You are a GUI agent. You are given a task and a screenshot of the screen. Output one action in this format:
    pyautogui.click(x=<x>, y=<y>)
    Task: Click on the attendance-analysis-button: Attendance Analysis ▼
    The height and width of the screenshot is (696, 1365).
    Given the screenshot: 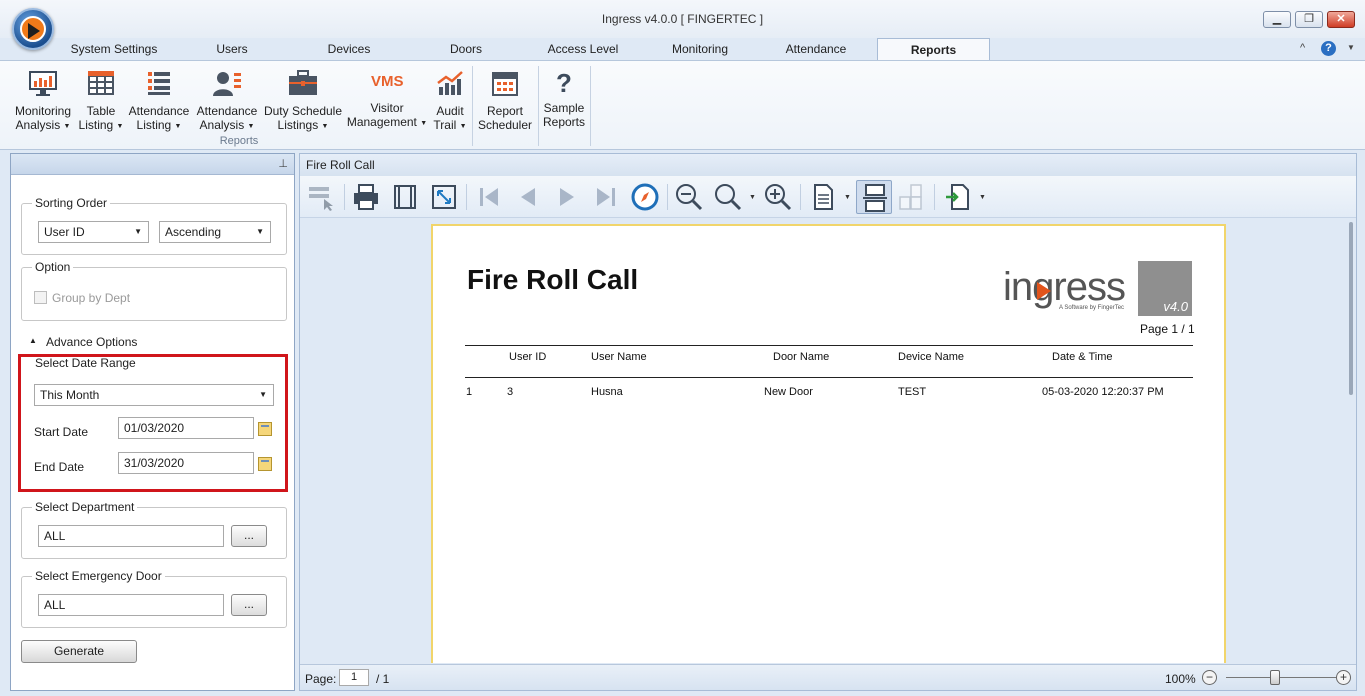 What is the action you would take?
    pyautogui.click(x=227, y=101)
    